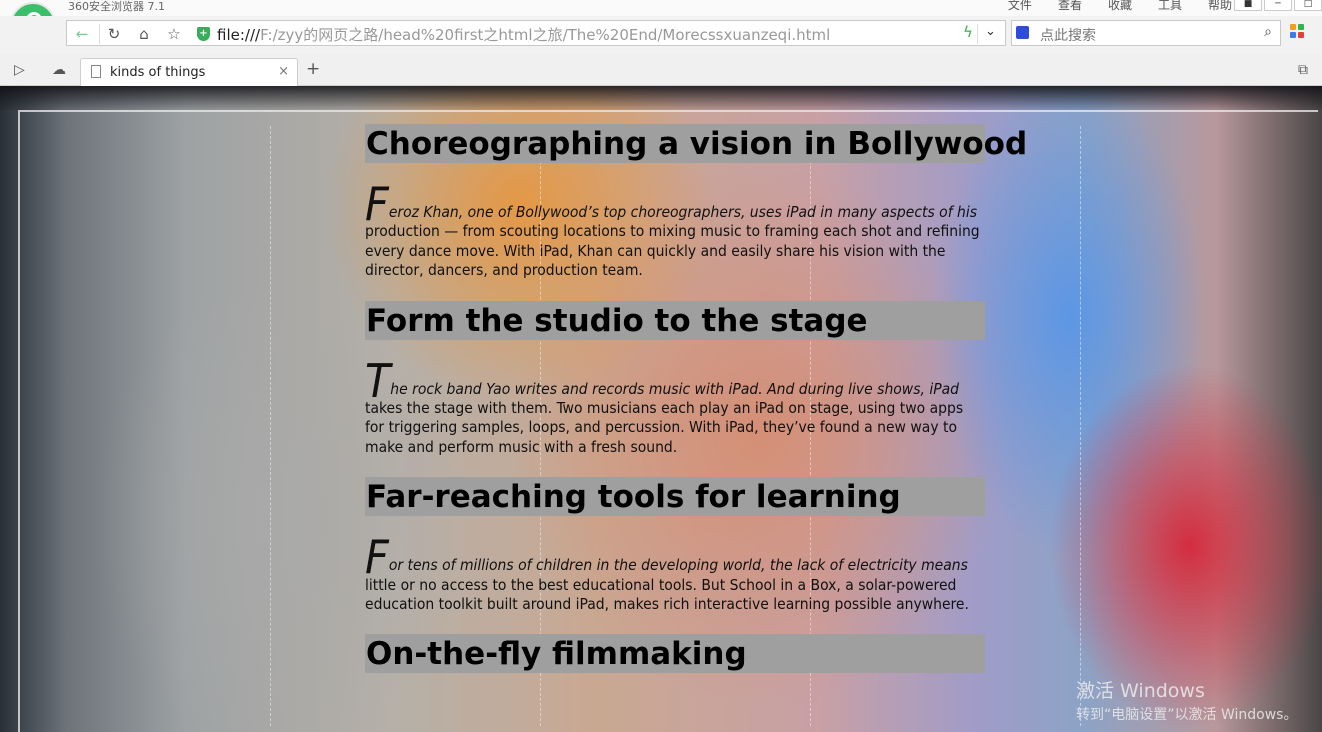 This screenshot has width=1322, height=732. What do you see at coordinates (203, 34) in the screenshot?
I see `security-shield-icon: +` at bounding box center [203, 34].